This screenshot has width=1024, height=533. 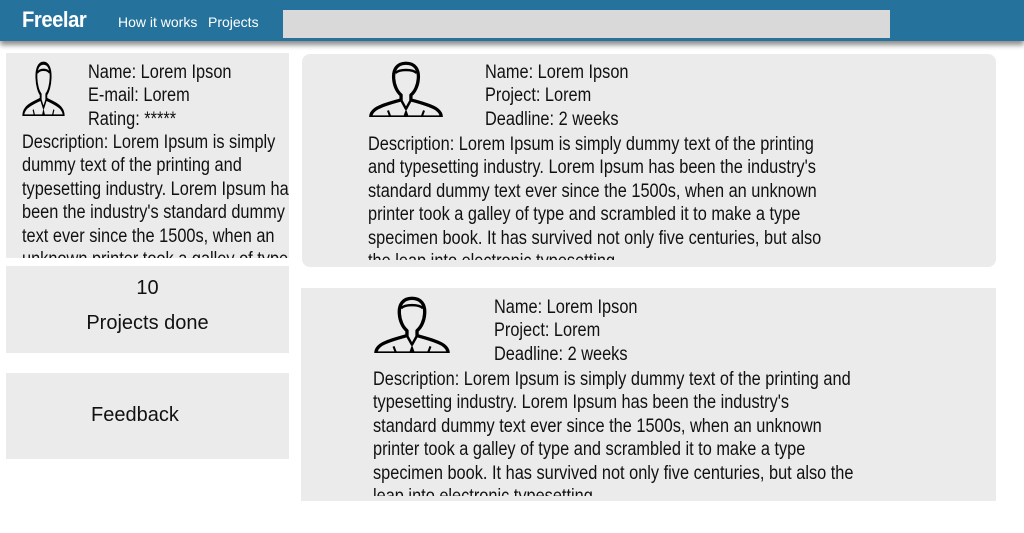 I want to click on nav-link-projects: Projects, so click(x=233, y=22).